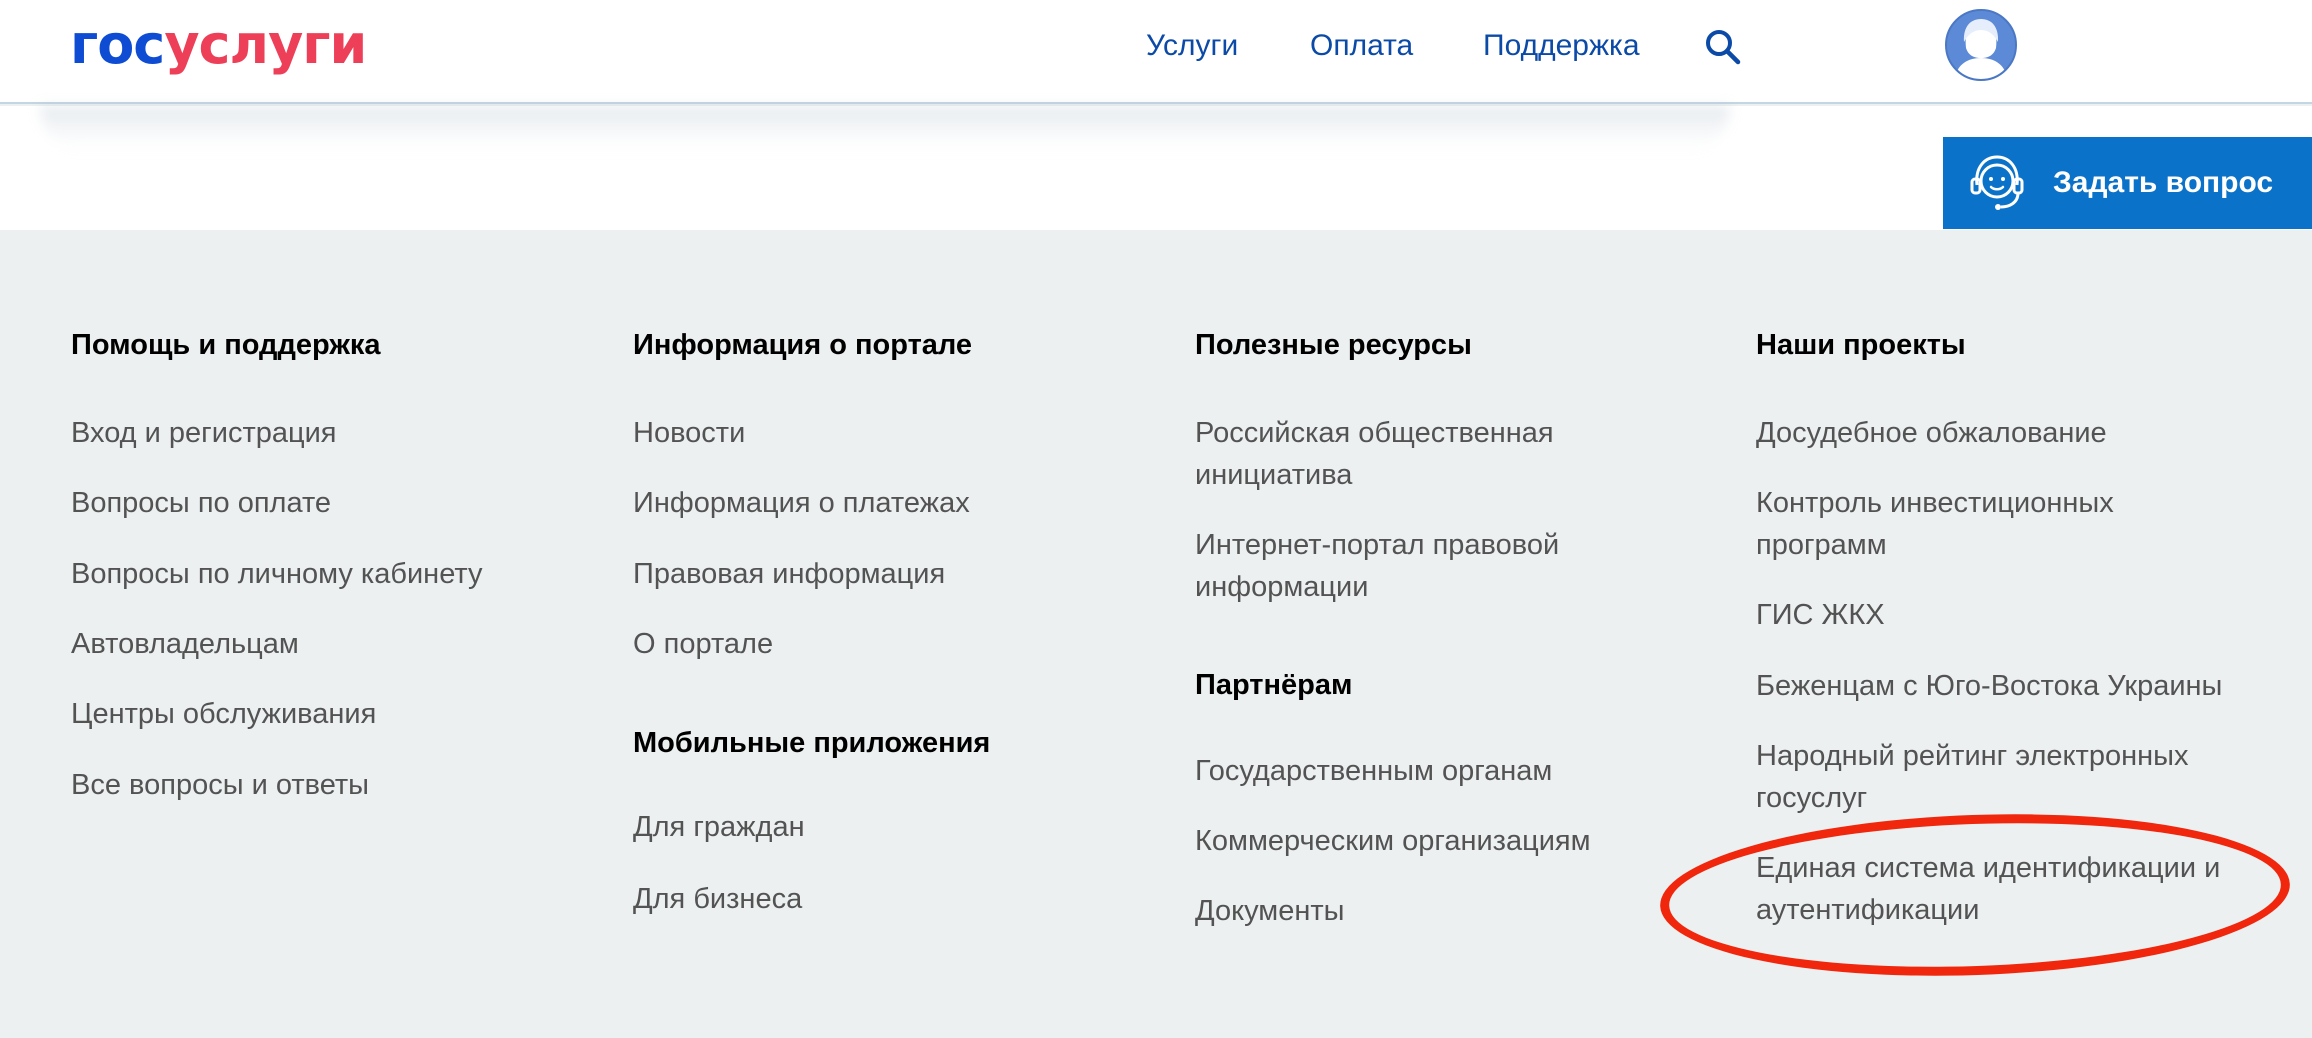 This screenshot has height=1038, width=2312. Describe the element at coordinates (185, 644) in the screenshot. I see `footer-link: Автовладельцам` at that location.